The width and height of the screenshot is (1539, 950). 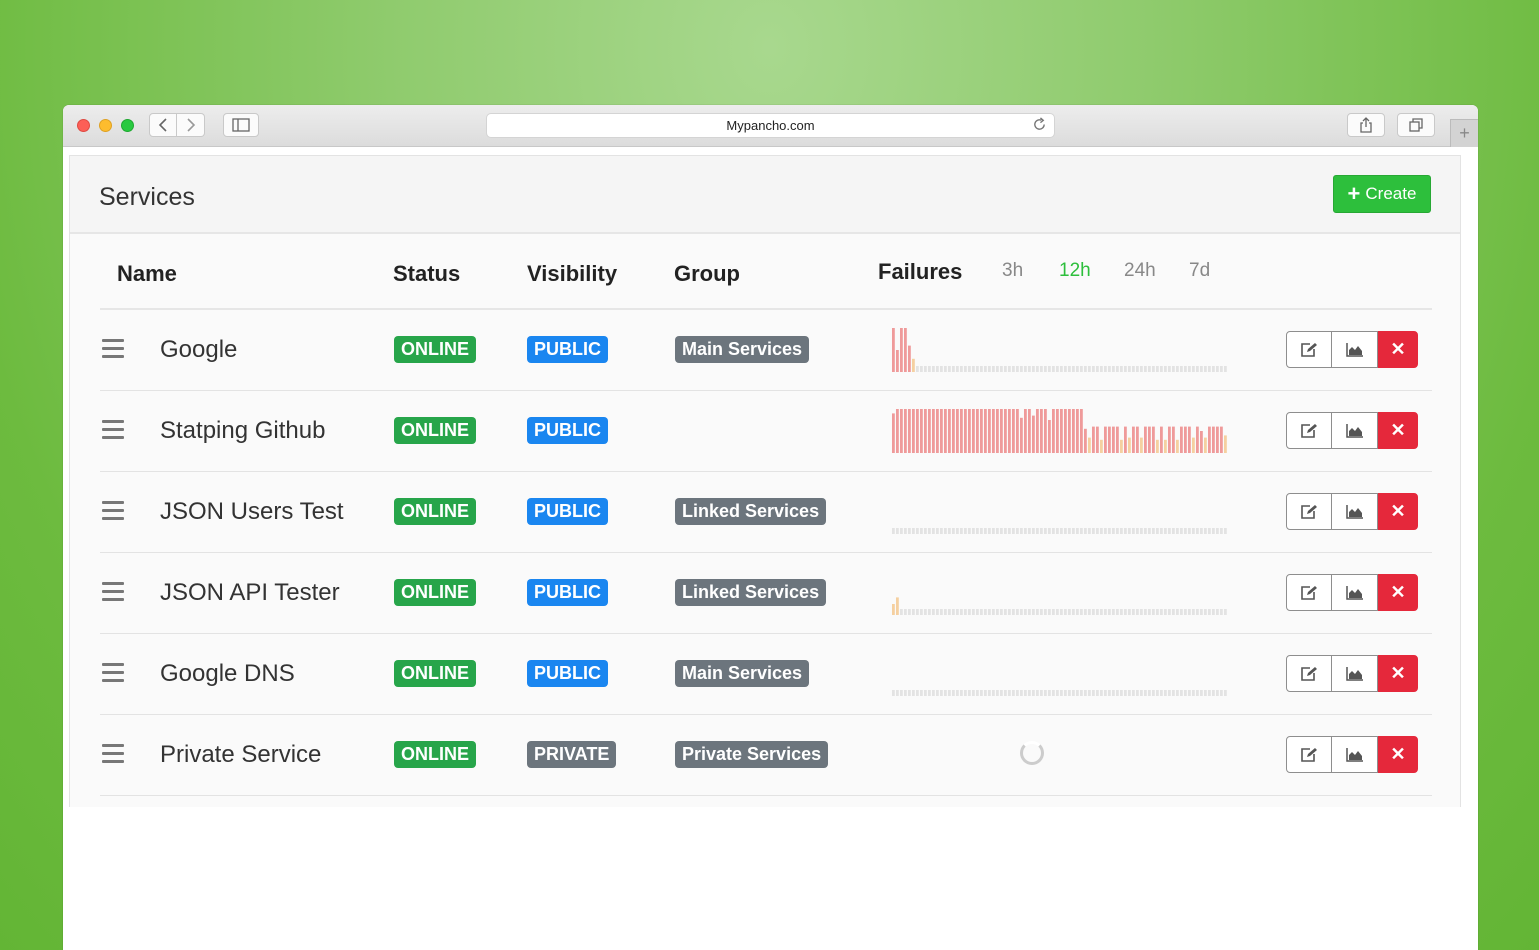 What do you see at coordinates (426, 274) in the screenshot?
I see `column-header-status: Status` at bounding box center [426, 274].